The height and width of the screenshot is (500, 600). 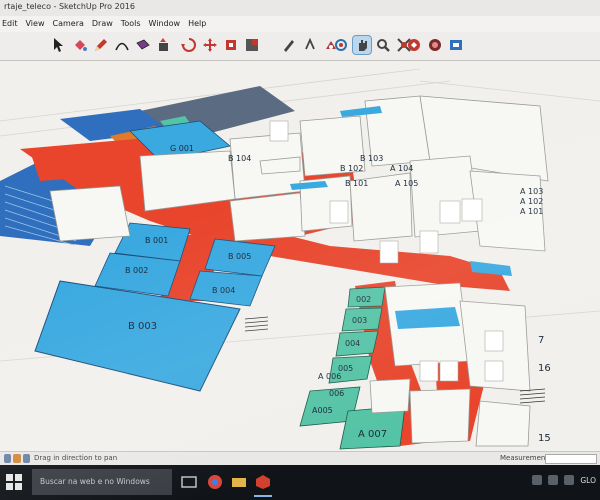 I want to click on label-g001: G 001, so click(x=182, y=148).